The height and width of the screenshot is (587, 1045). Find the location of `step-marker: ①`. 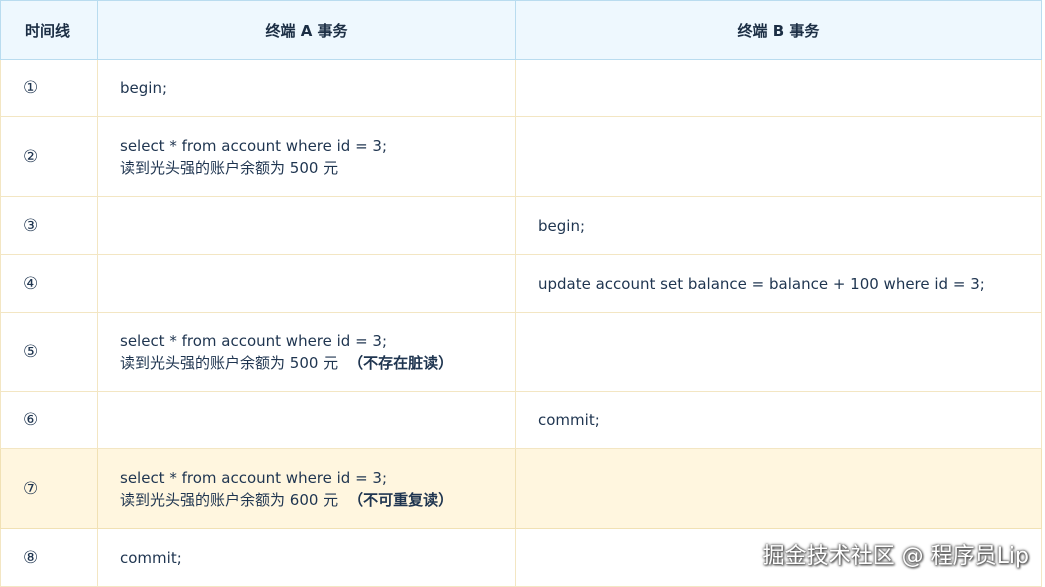

step-marker: ① is located at coordinates (49, 88).